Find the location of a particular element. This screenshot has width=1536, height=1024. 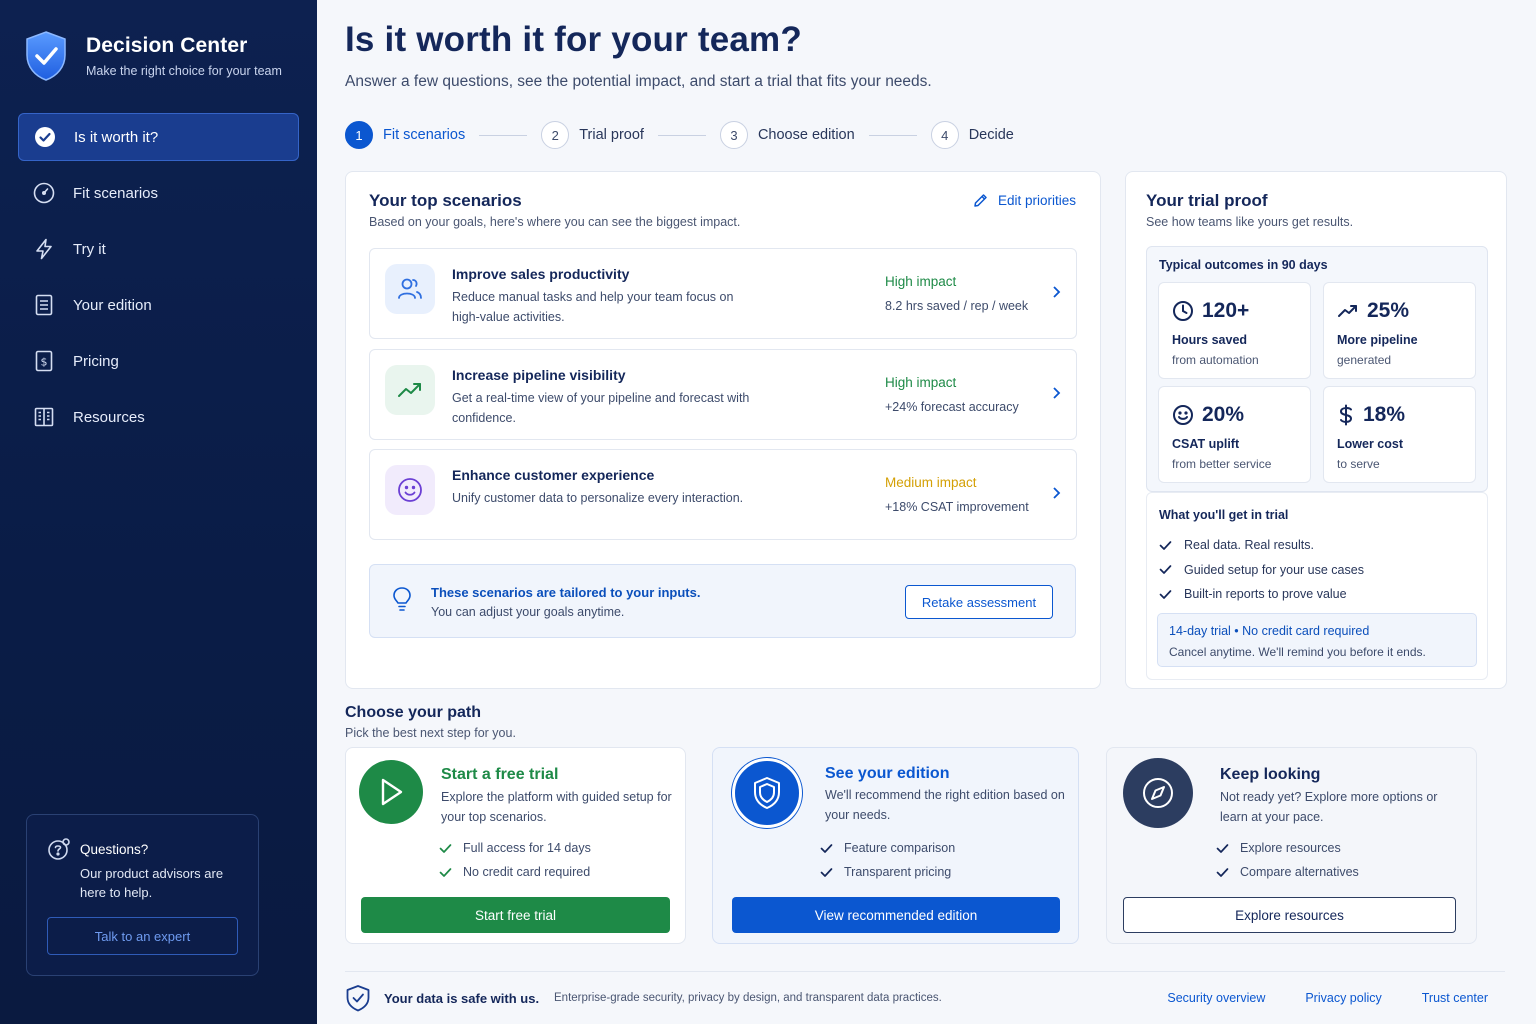

trial-proof-title: Your trial proof is located at coordinates (1207, 200).